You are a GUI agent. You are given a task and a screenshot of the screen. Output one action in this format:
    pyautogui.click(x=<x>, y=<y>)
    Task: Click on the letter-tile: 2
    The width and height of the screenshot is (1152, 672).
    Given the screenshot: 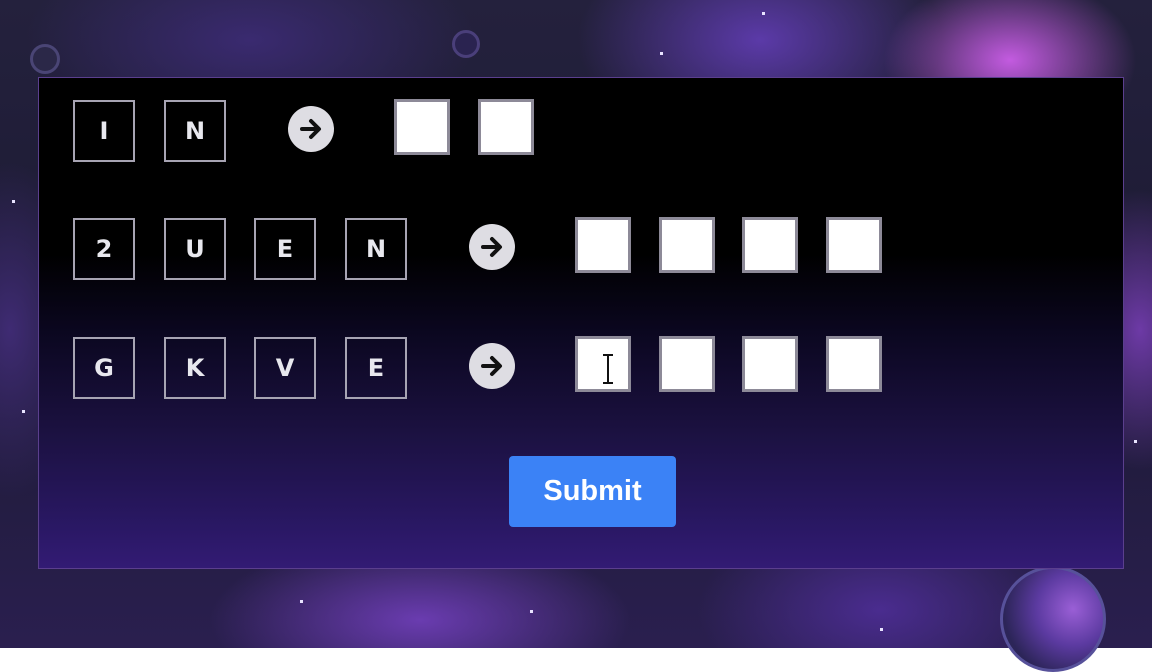 What is the action you would take?
    pyautogui.click(x=104, y=249)
    